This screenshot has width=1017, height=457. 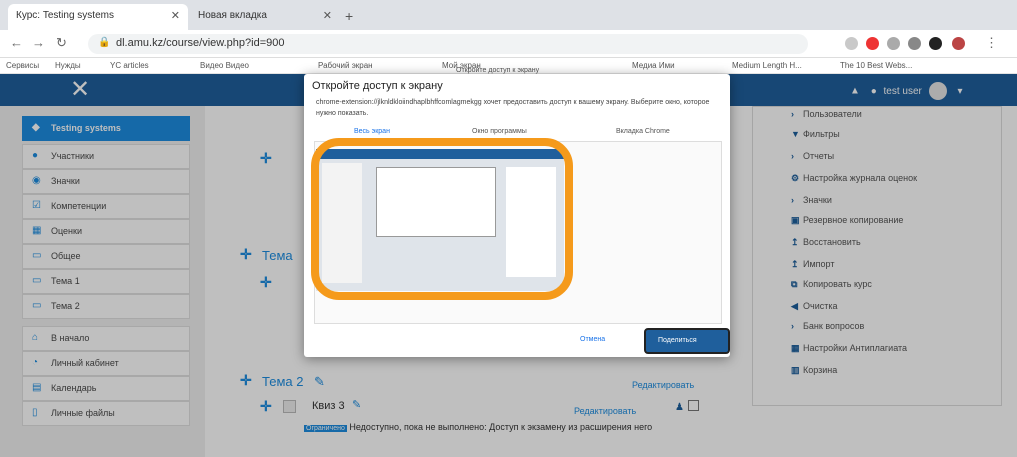 I want to click on share-tooltip: Откройте доступ к экрану, so click(x=498, y=70).